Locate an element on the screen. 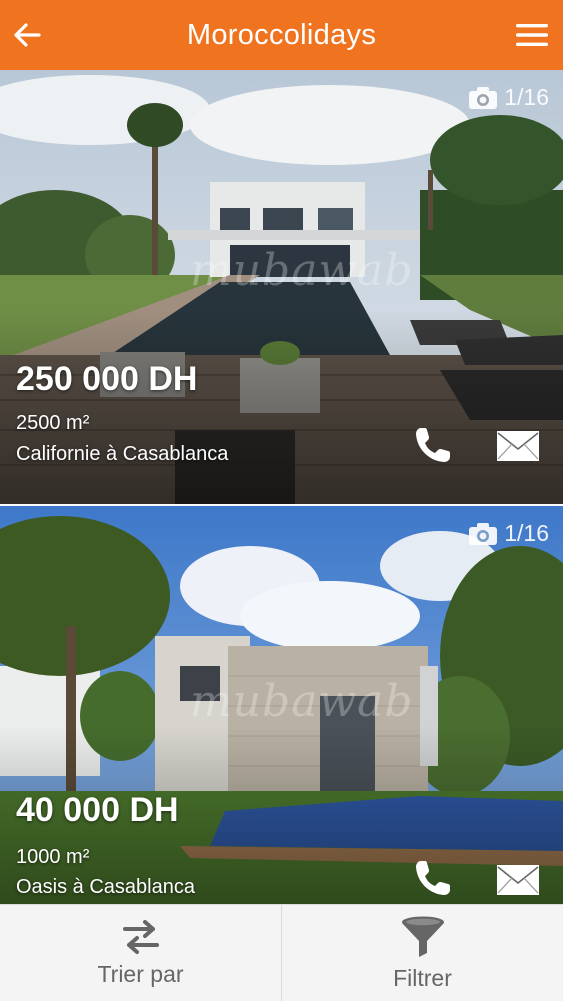 This screenshot has height=1001, width=563. bottom-action-bar: Trier par Filtrer is located at coordinates (281, 952).